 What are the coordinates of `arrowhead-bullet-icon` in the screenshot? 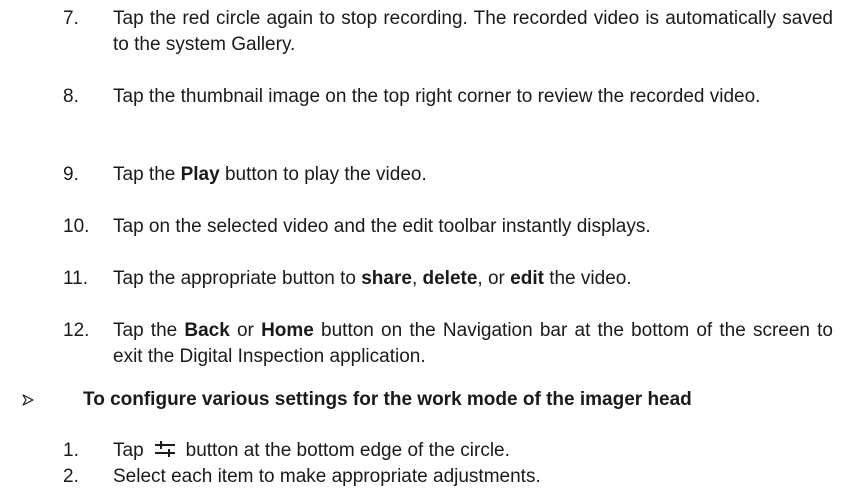 It's located at (37, 400).